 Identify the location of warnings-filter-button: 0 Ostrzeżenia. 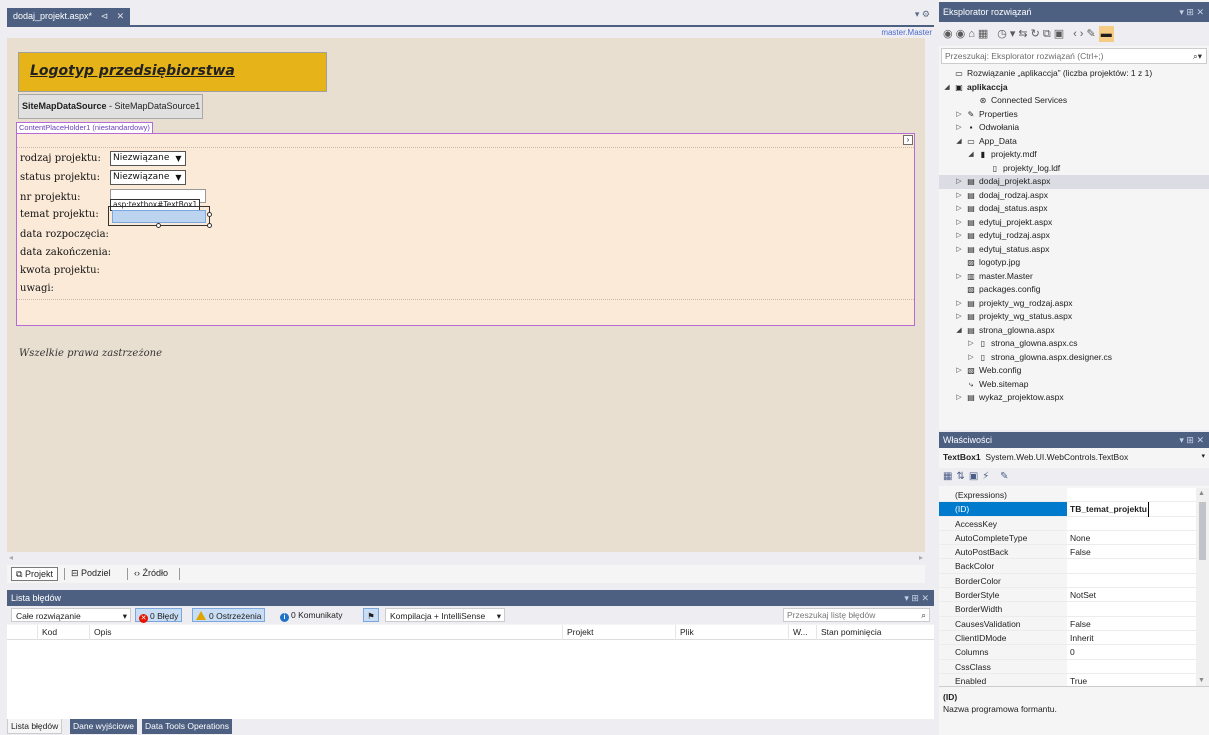
(229, 615).